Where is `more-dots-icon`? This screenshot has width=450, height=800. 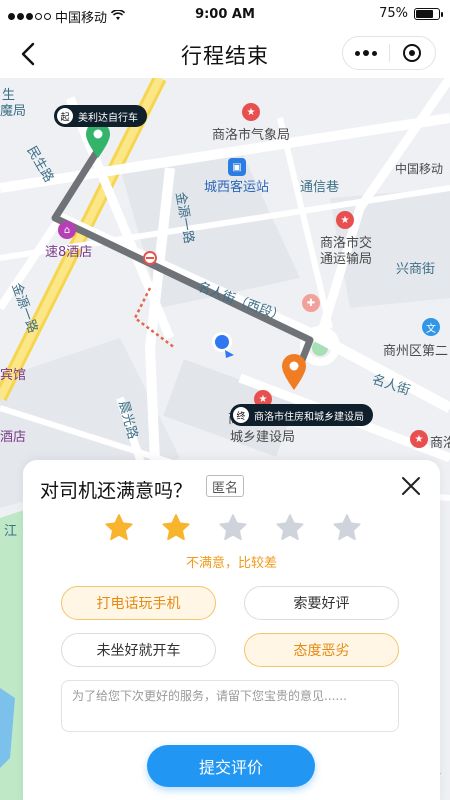 more-dots-icon is located at coordinates (357, 53).